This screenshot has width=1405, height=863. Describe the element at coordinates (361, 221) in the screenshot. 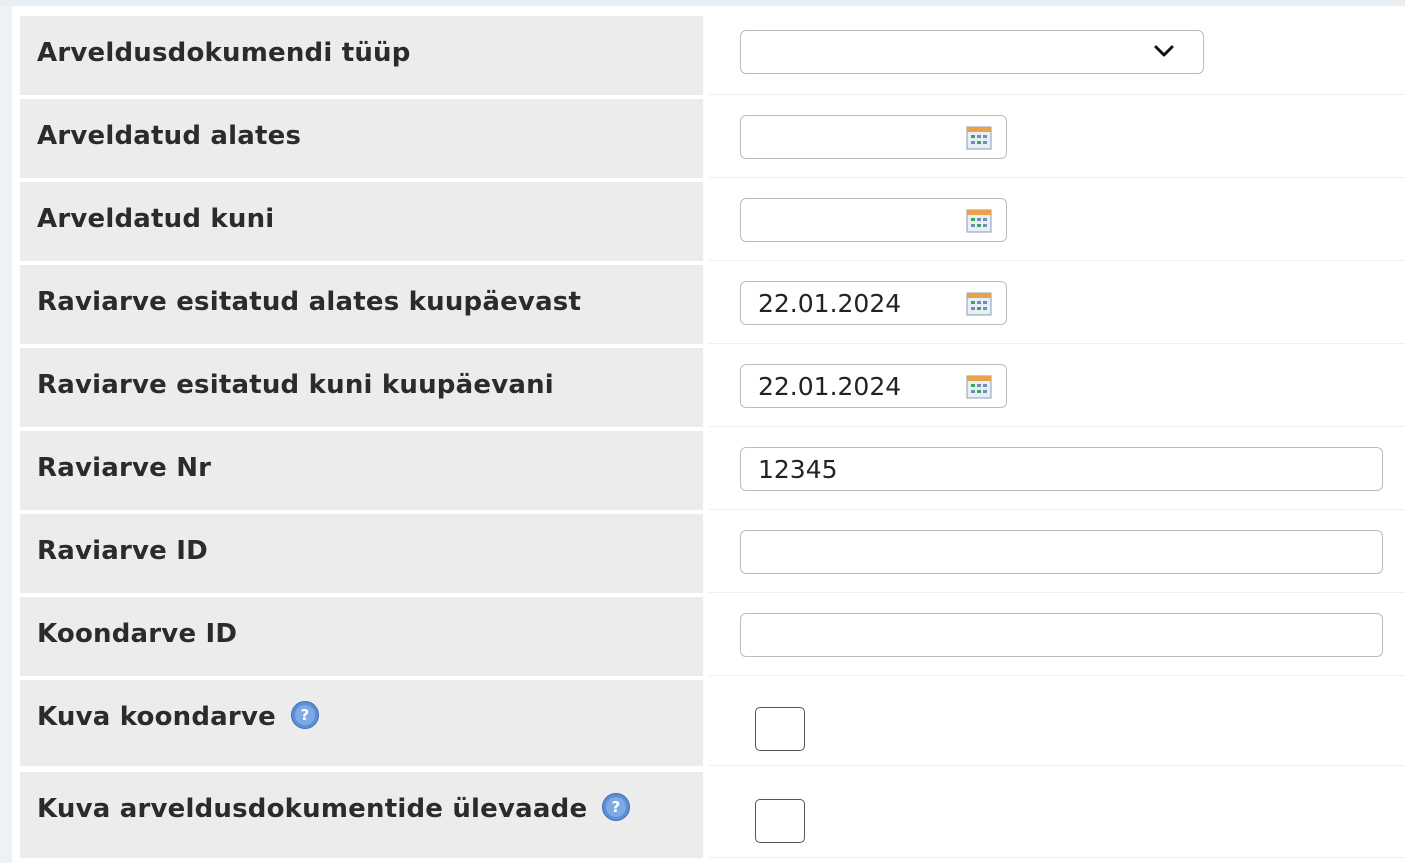

I see `label-cell: Arveldatud kuni` at that location.